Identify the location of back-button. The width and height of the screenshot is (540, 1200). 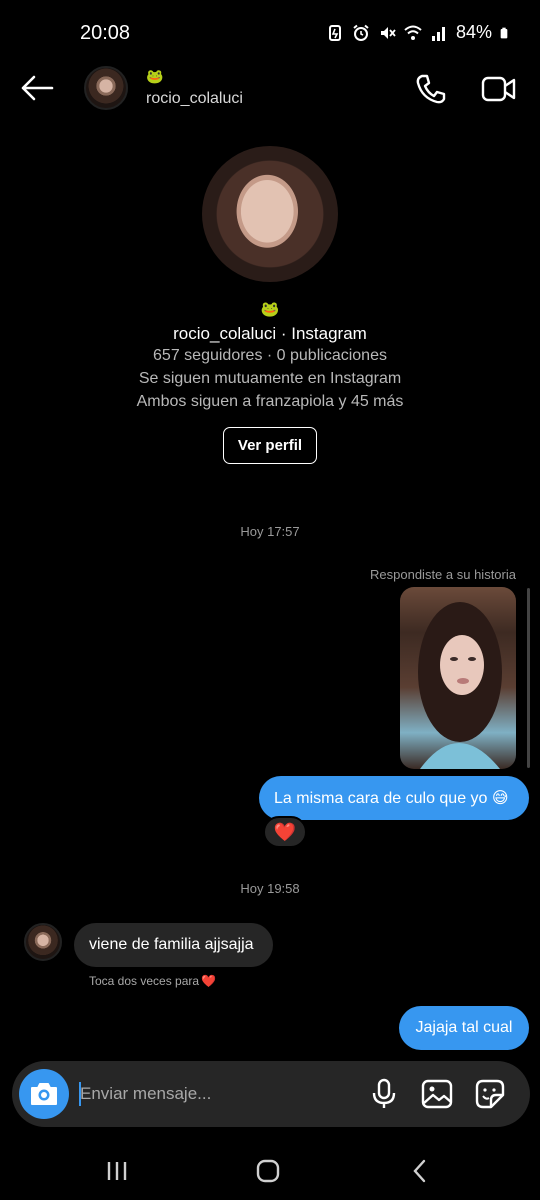
(420, 1171).